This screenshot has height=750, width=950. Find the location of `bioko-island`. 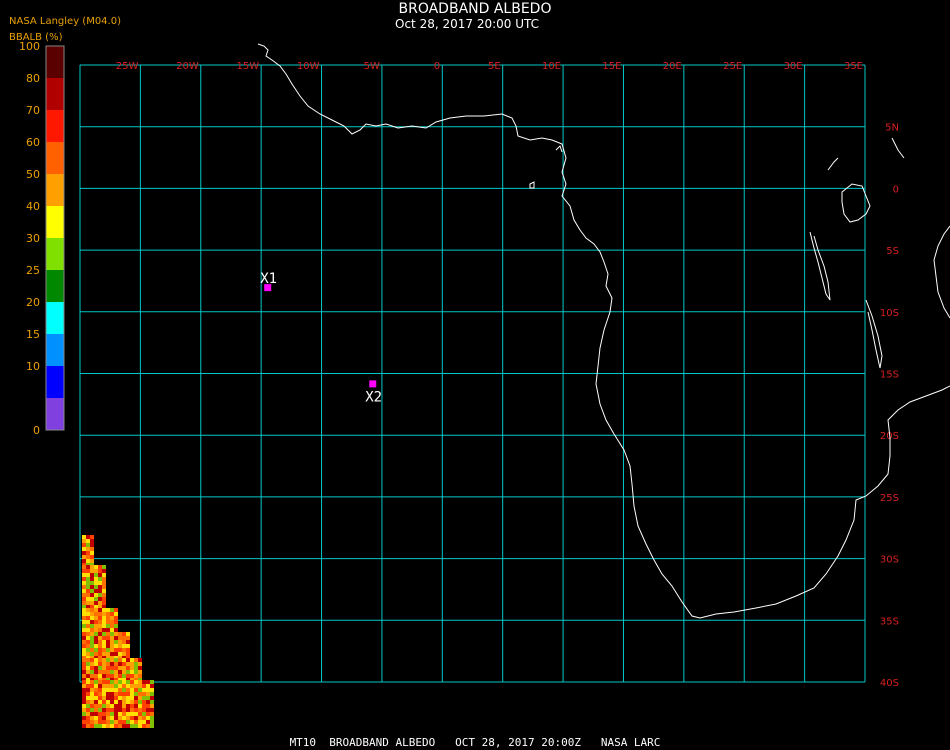

bioko-island is located at coordinates (532, 185).